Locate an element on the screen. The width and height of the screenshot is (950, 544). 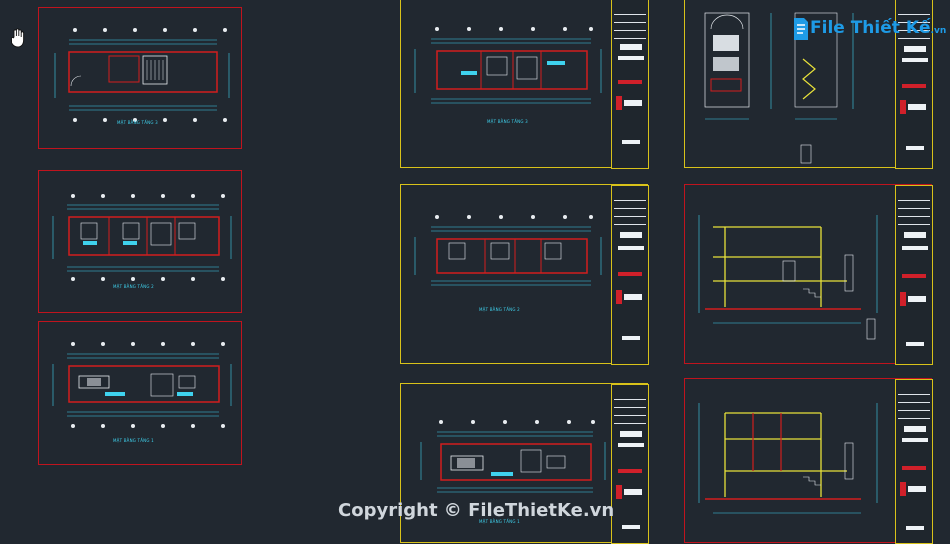
logo-mark-icon is located at coordinates (801, 29).